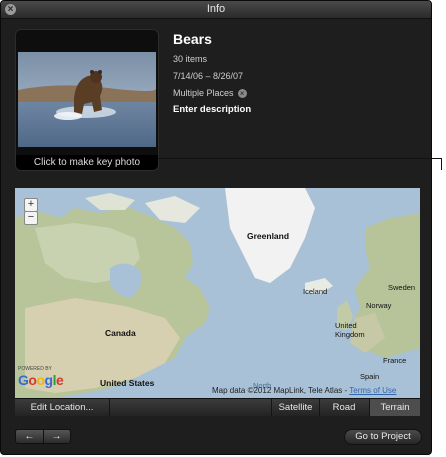 The height and width of the screenshot is (457, 446). What do you see at coordinates (203, 93) in the screenshot?
I see `places-label: Multiple Places` at bounding box center [203, 93].